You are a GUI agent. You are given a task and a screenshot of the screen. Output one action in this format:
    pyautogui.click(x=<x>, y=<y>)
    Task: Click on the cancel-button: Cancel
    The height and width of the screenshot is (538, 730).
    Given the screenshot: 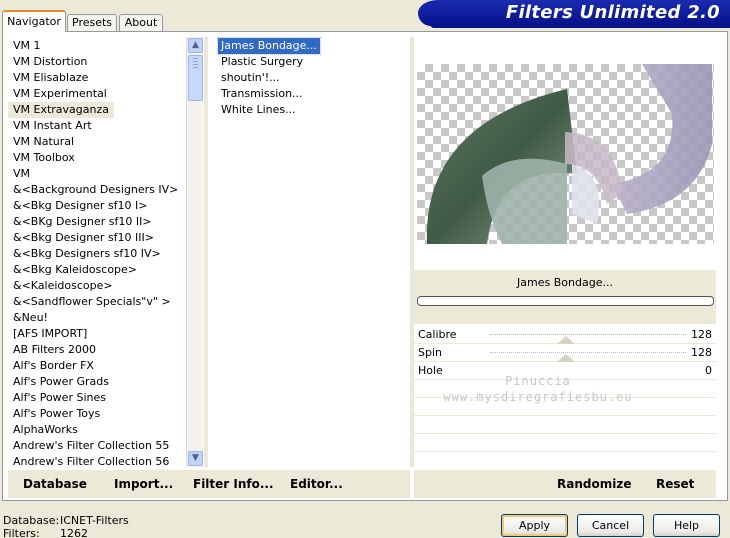 What is the action you would take?
    pyautogui.click(x=610, y=525)
    